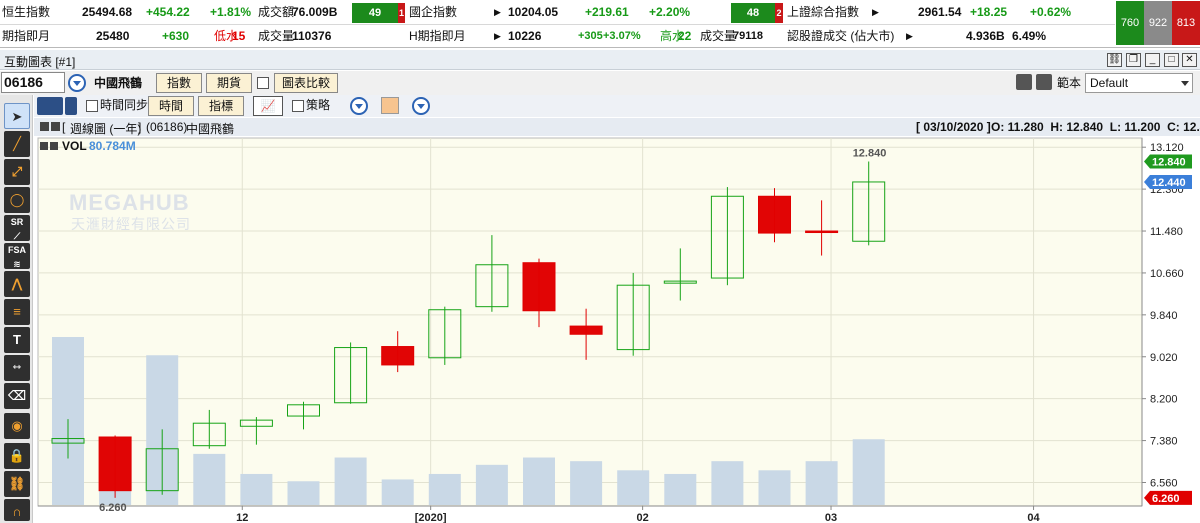  Describe the element at coordinates (1109, 83) in the screenshot. I see `theme-value: Default` at that location.